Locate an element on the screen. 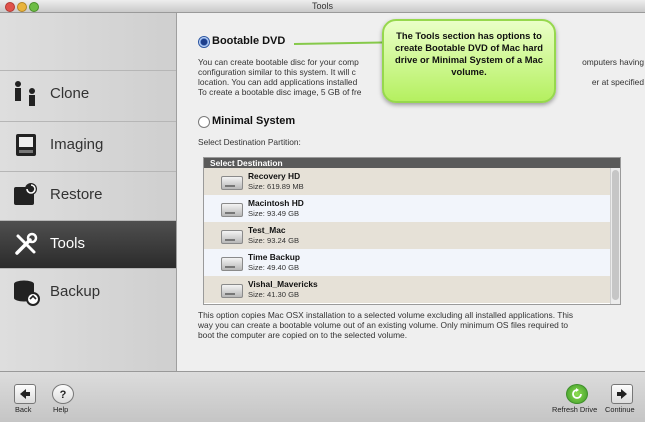  drive-name: Recovery HD is located at coordinates (274, 176).